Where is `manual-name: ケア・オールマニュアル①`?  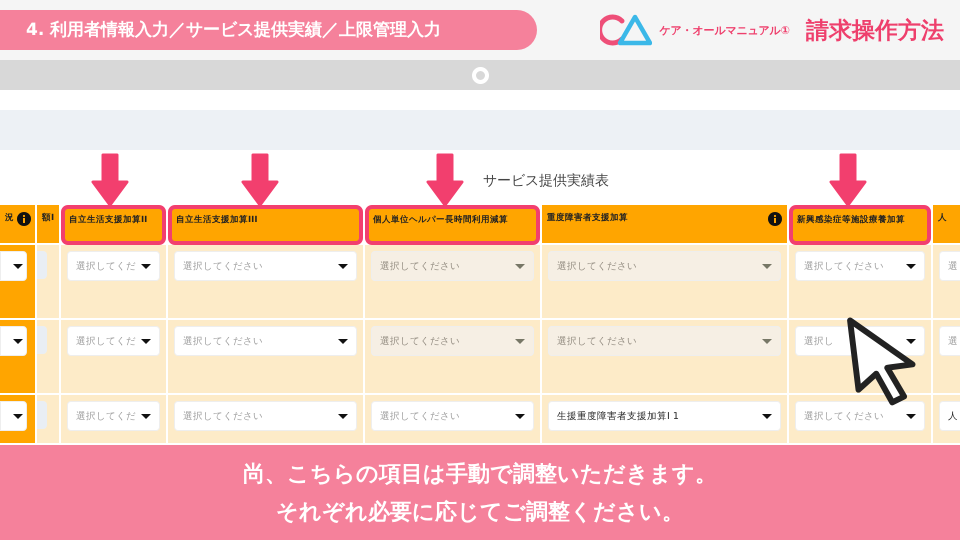 manual-name: ケア・オールマニュアル① is located at coordinates (725, 30).